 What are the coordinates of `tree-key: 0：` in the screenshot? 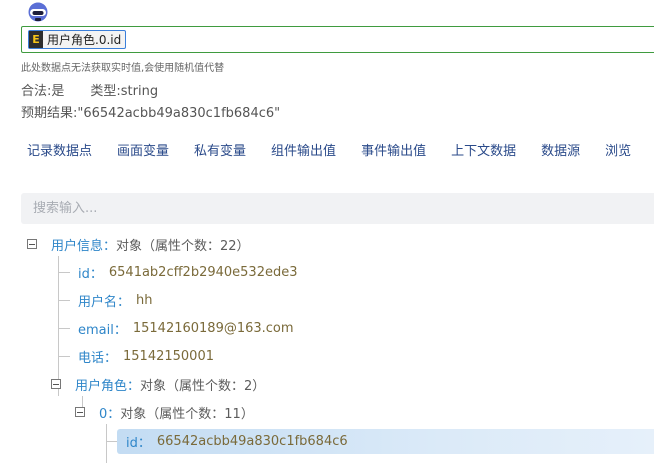 It's located at (110, 414).